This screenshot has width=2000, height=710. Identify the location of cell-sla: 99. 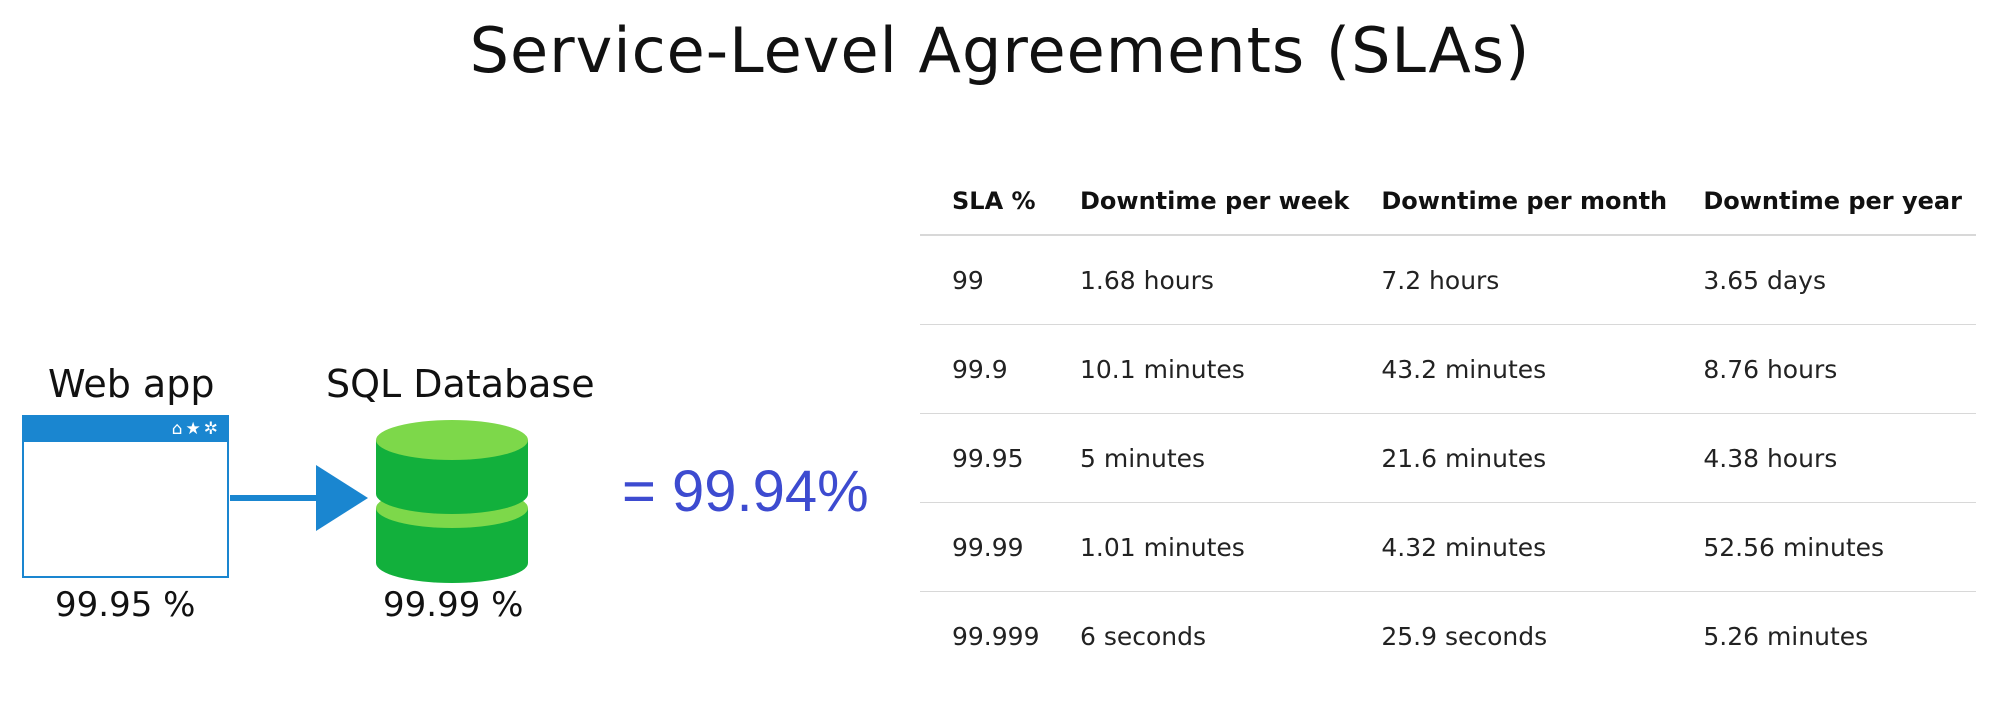
(984, 280).